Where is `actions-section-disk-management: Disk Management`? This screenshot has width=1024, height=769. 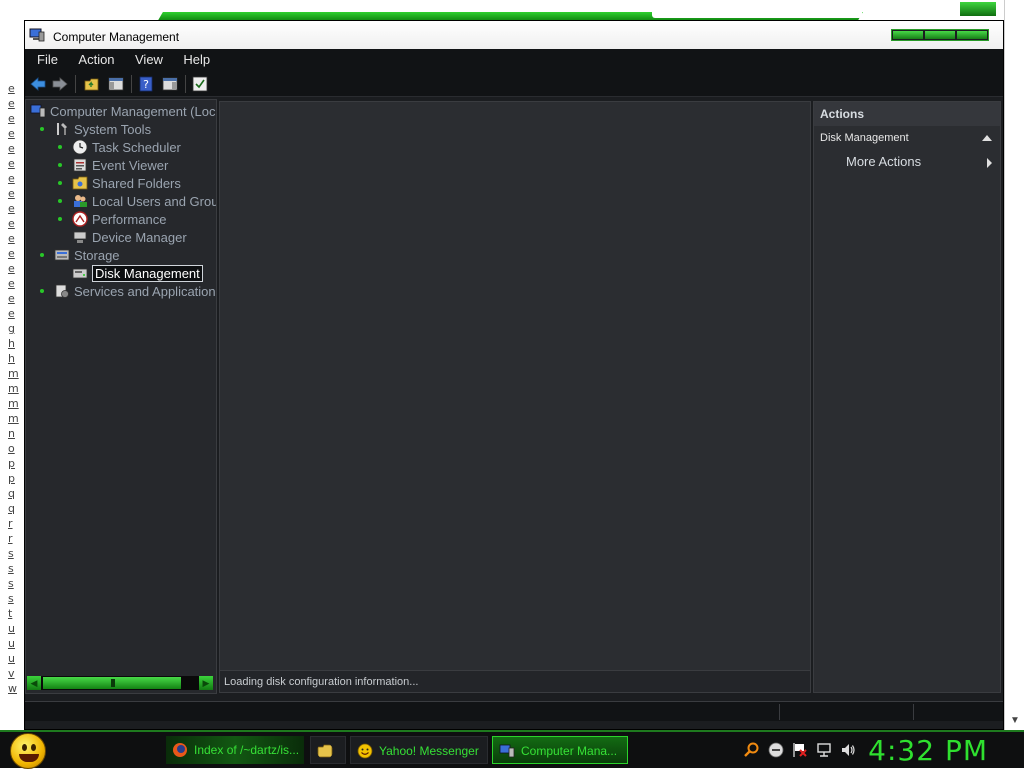 actions-section-disk-management: Disk Management is located at coordinates (907, 138).